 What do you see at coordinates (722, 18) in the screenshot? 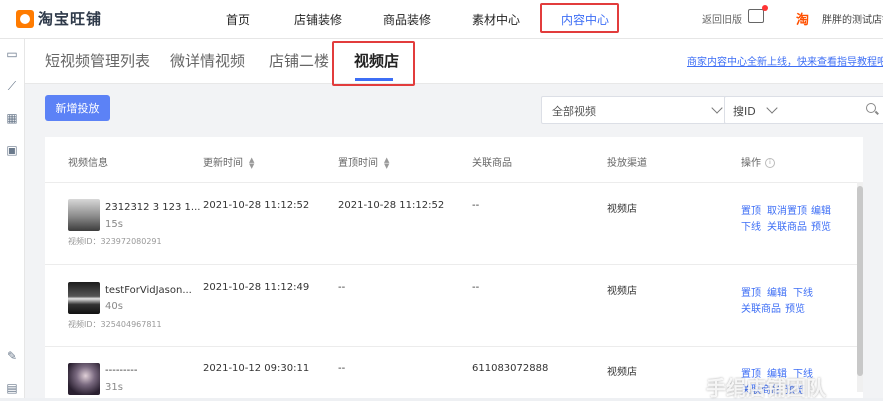
I see `return-old-version-link: 返回旧版` at bounding box center [722, 18].